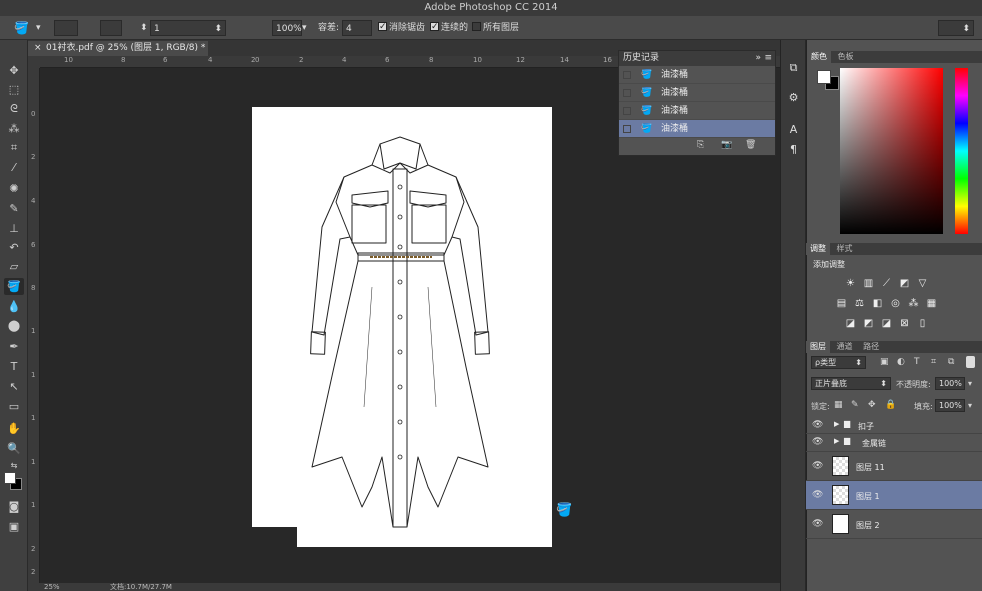 Image resolution: width=982 pixels, height=591 pixels. What do you see at coordinates (14, 325) in the screenshot?
I see `dodge-icon: ⬤` at bounding box center [14, 325].